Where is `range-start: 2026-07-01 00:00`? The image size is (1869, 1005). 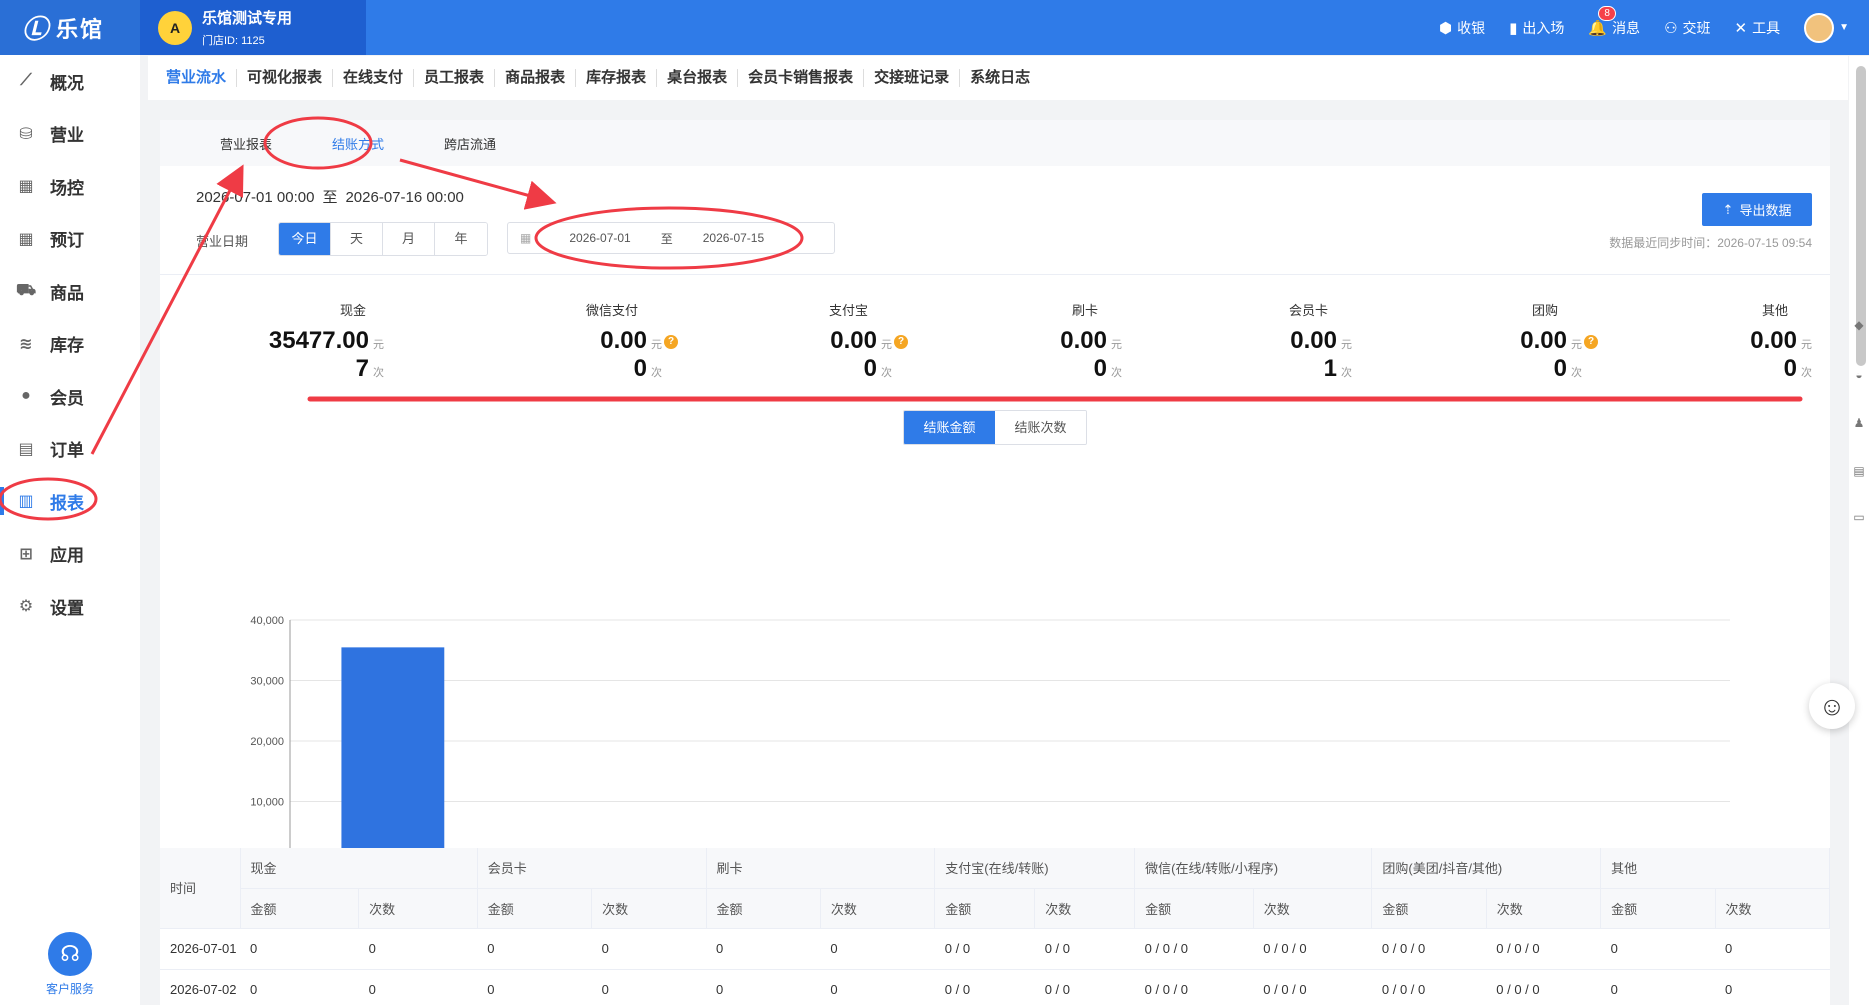 range-start: 2026-07-01 00:00 is located at coordinates (255, 197).